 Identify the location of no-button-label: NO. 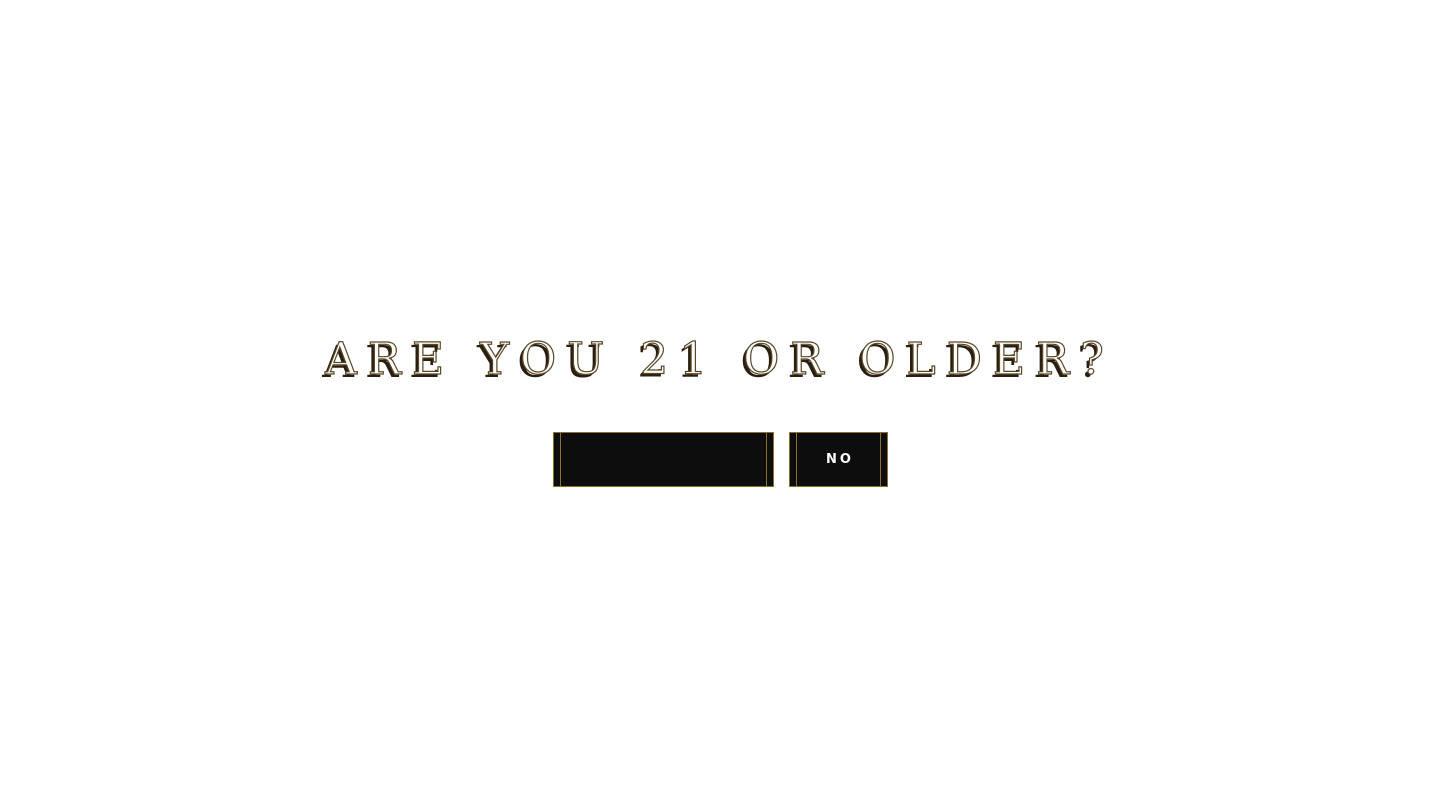
(840, 459).